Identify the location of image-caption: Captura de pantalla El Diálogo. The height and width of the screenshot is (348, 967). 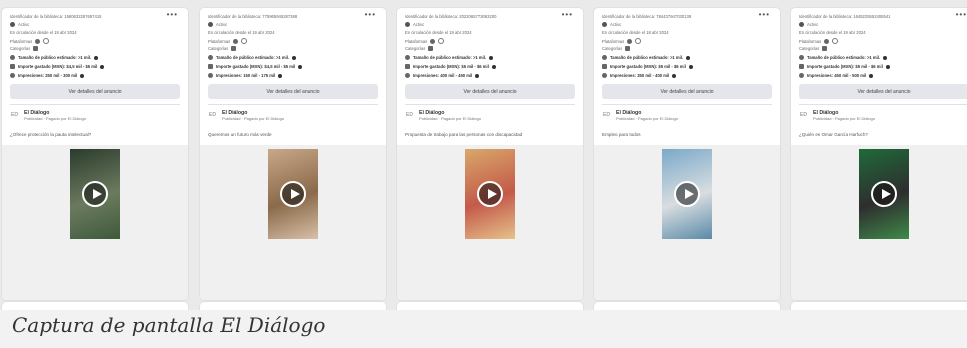
(169, 325).